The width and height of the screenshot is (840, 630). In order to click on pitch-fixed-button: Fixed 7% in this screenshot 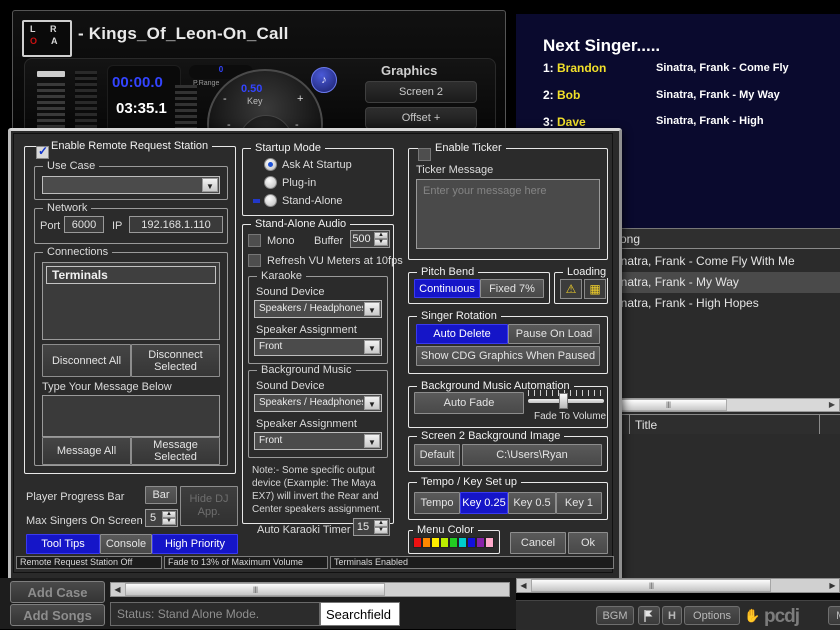, I will do `click(512, 288)`.